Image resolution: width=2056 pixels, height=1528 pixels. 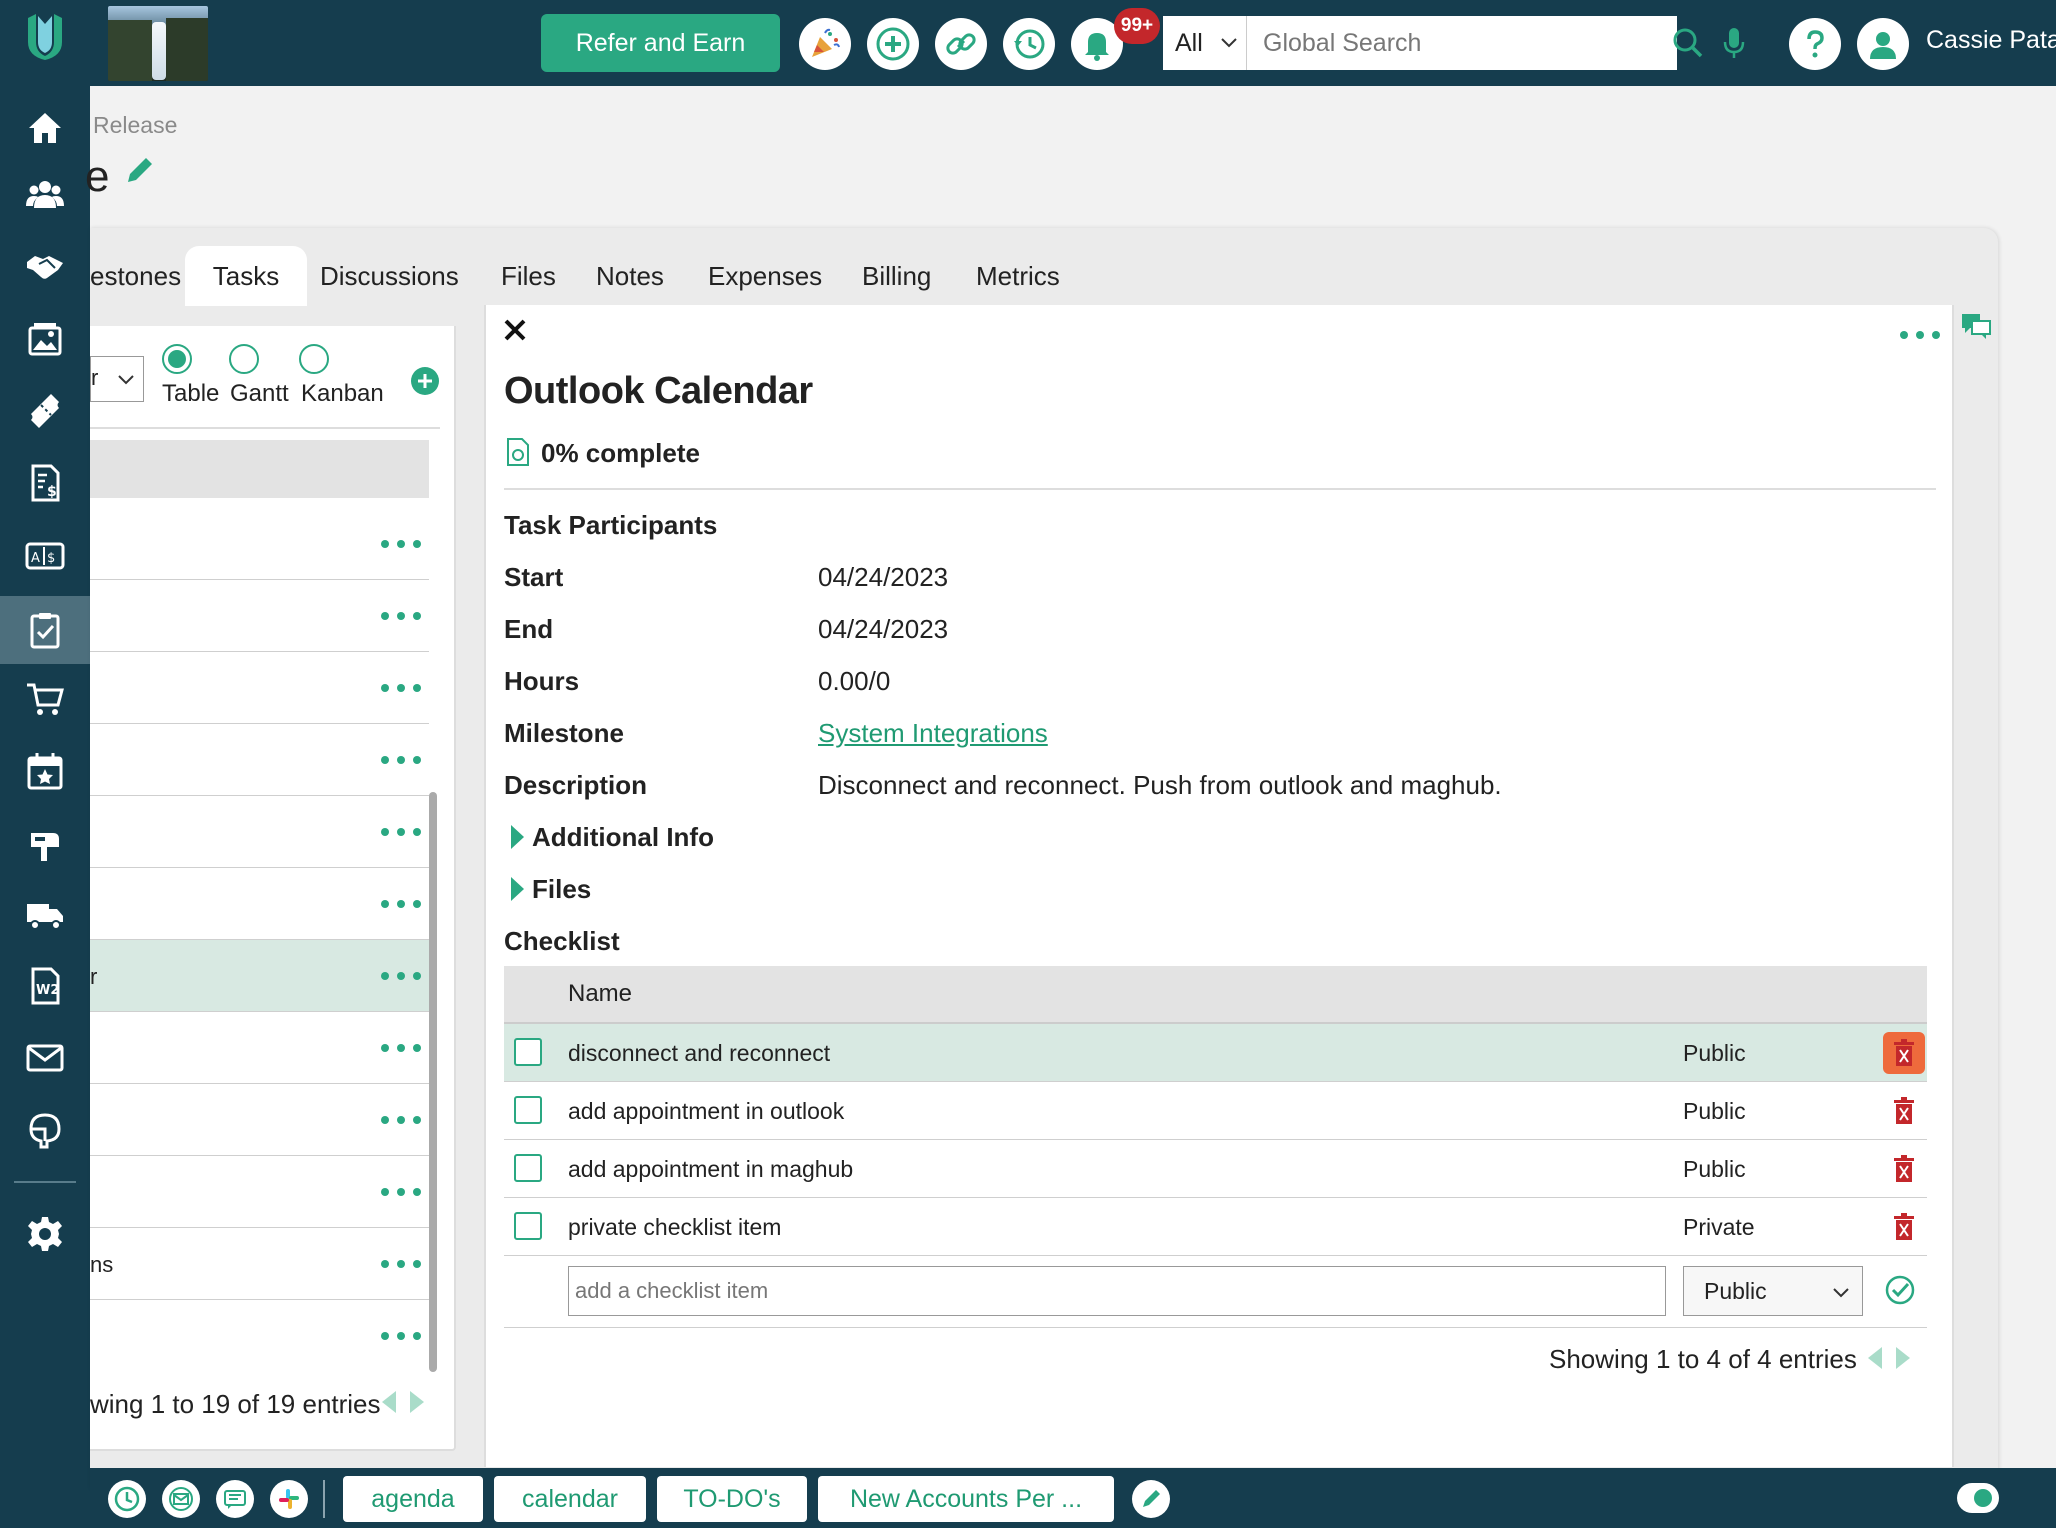 What do you see at coordinates (45, 266) in the screenshot?
I see `nav-deals` at bounding box center [45, 266].